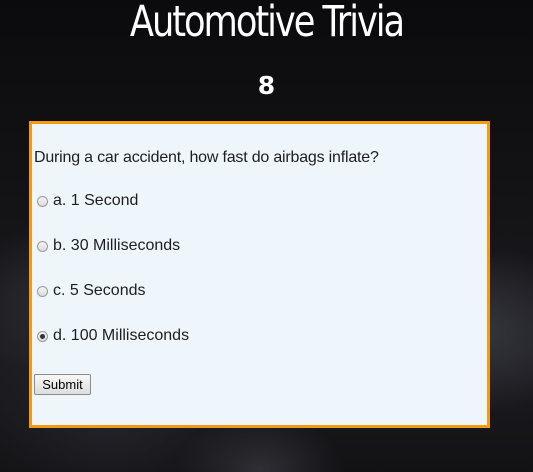  What do you see at coordinates (42, 246) in the screenshot?
I see `radio-option-b` at bounding box center [42, 246].